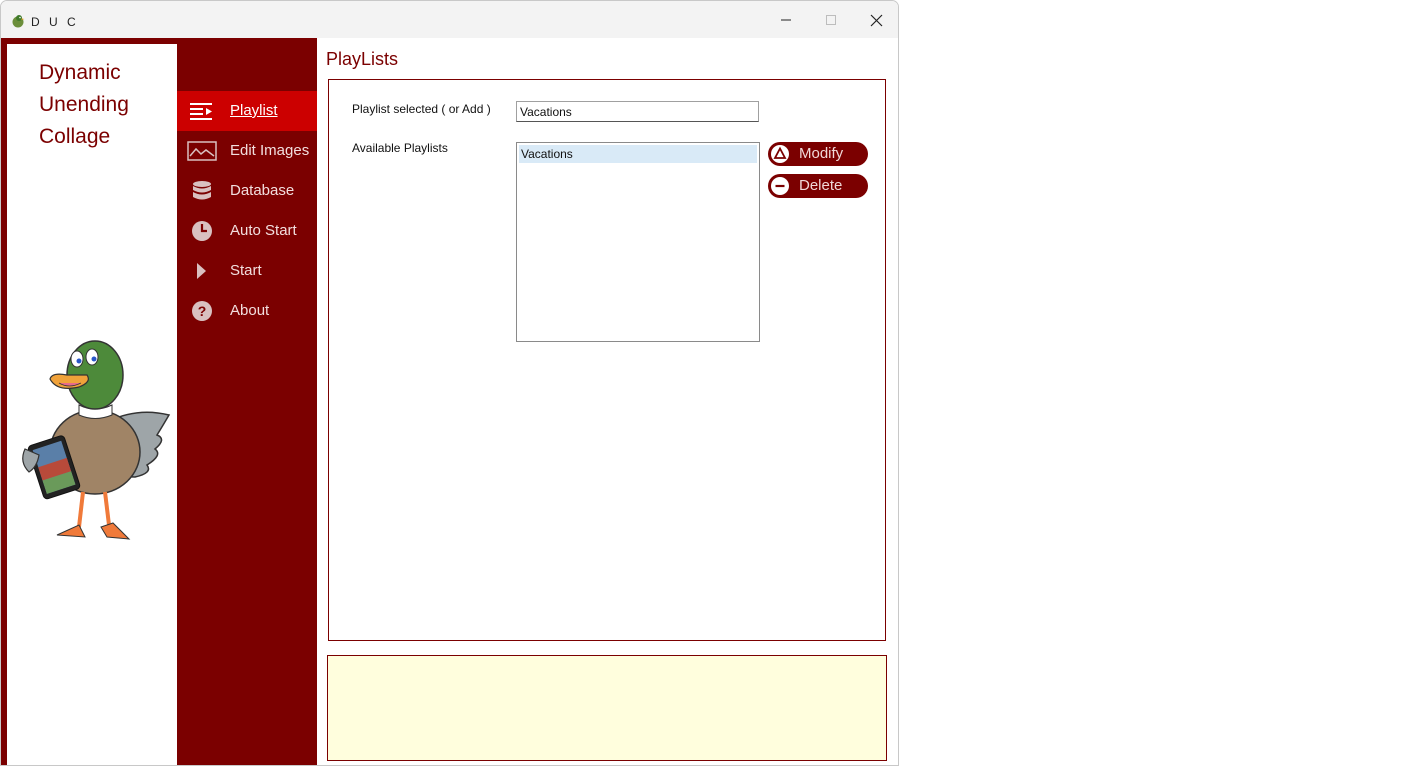 The height and width of the screenshot is (766, 1423). I want to click on close-button, so click(875, 20).